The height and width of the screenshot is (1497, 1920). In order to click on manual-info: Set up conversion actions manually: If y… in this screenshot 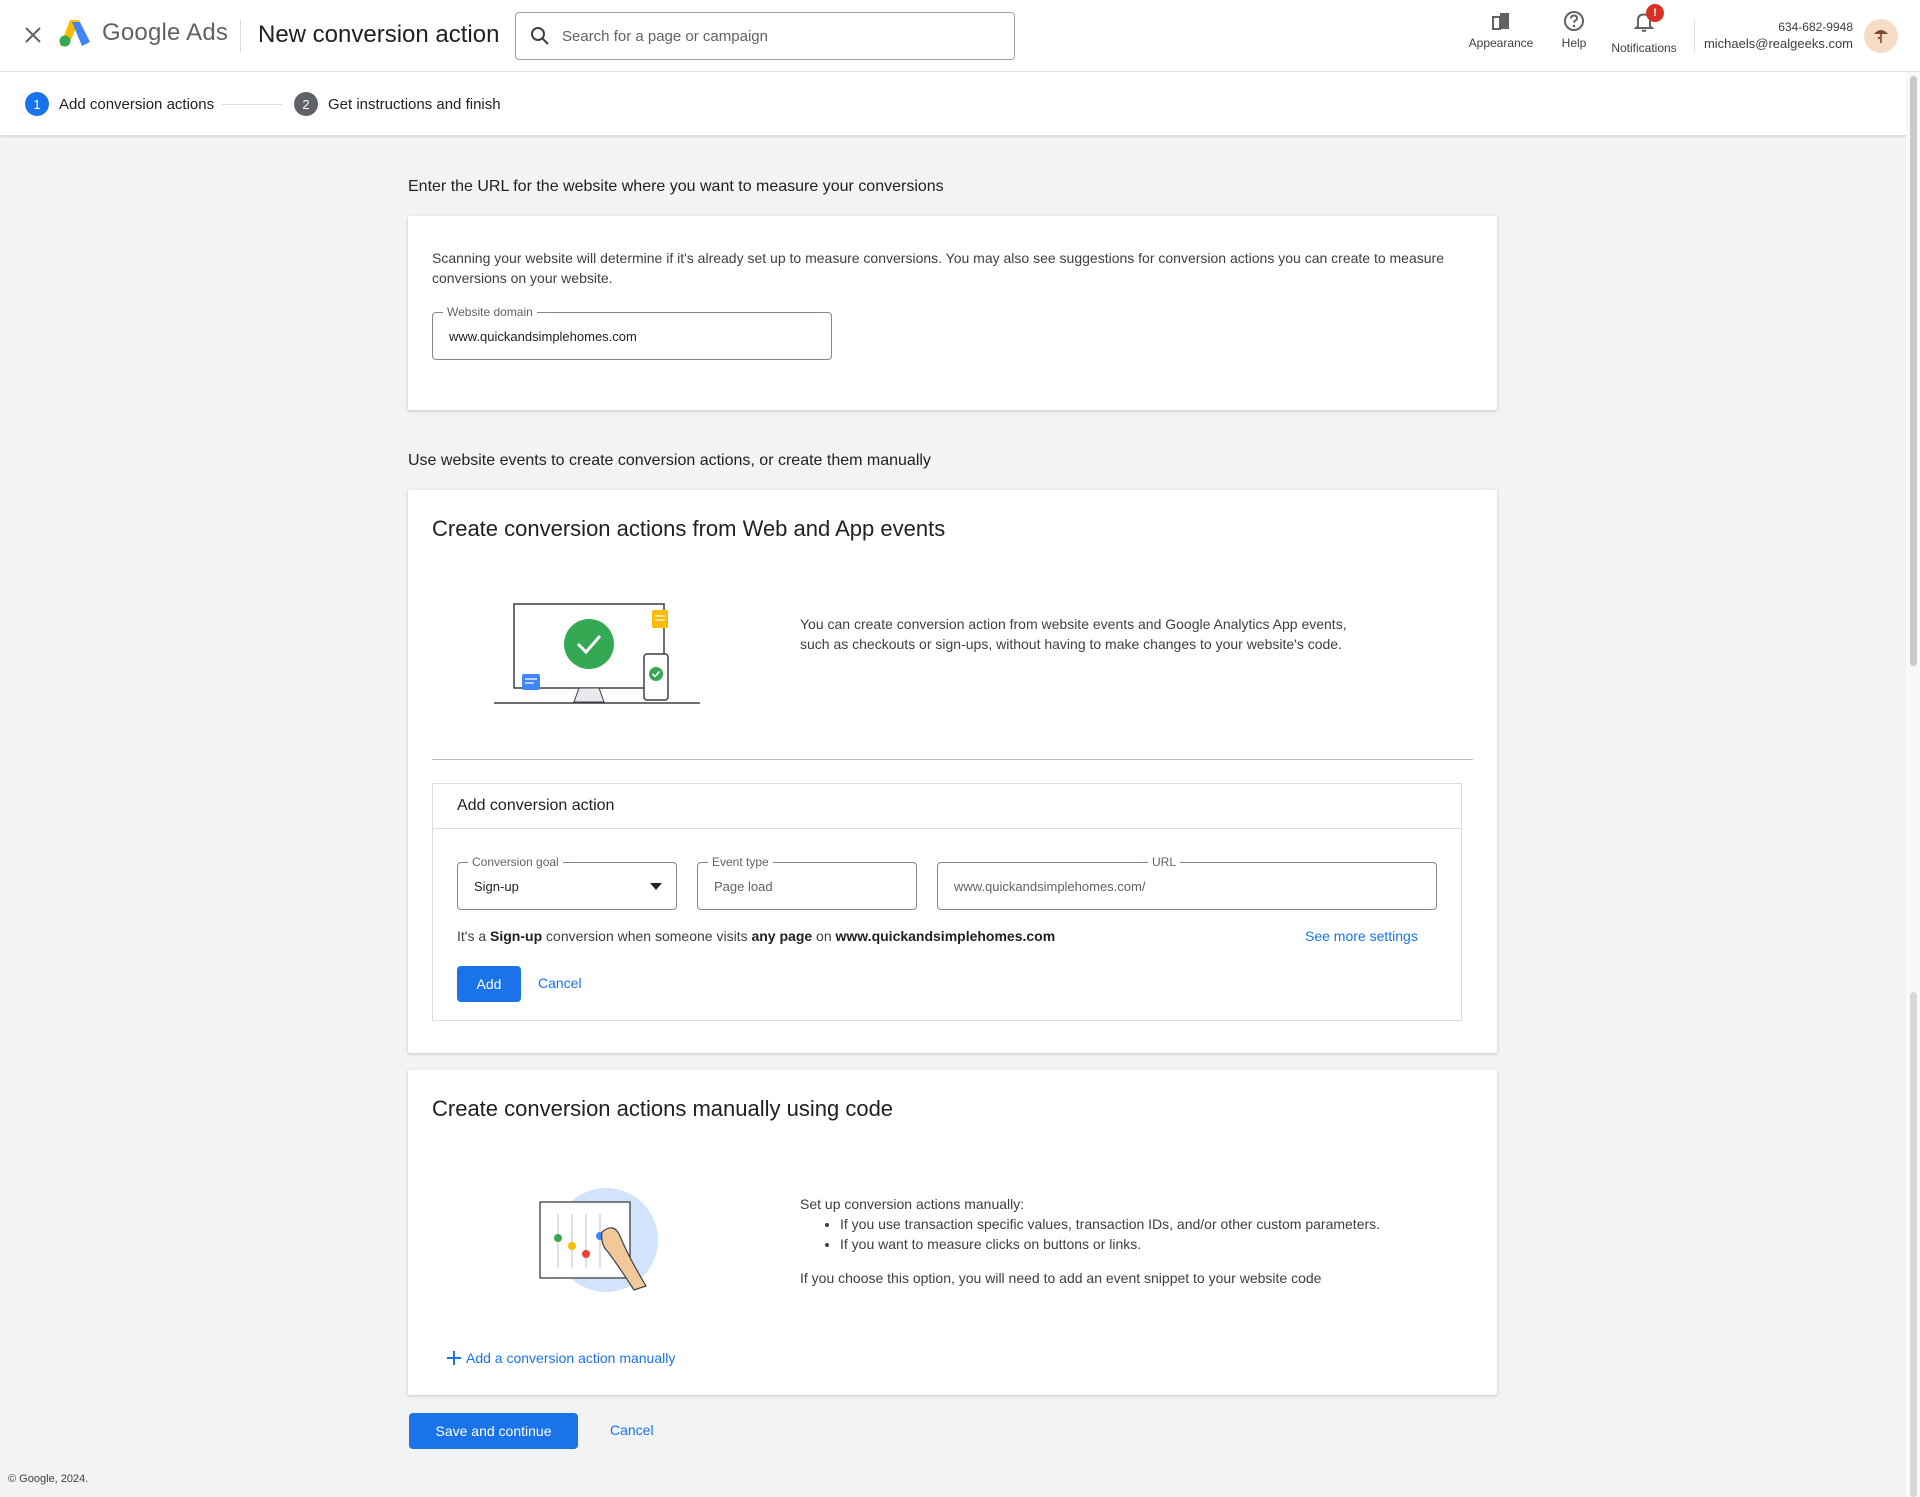, I will do `click(1110, 1241)`.